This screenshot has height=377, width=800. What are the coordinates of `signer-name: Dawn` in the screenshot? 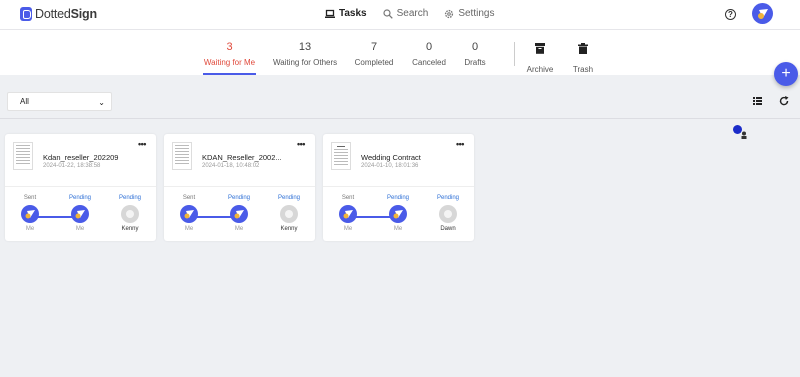 It's located at (448, 229).